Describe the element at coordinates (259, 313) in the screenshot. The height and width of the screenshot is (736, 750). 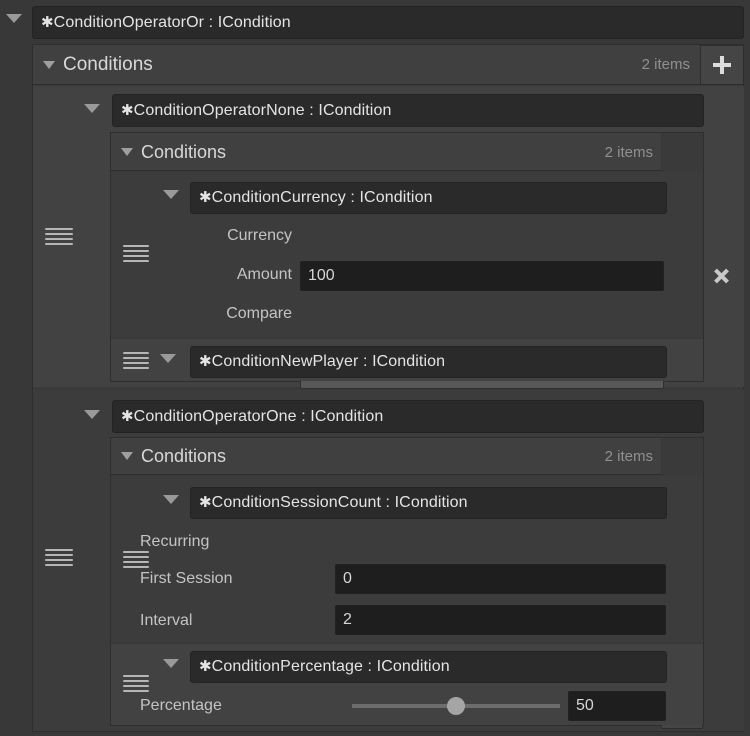
I see `compare-field-label: Compare` at that location.